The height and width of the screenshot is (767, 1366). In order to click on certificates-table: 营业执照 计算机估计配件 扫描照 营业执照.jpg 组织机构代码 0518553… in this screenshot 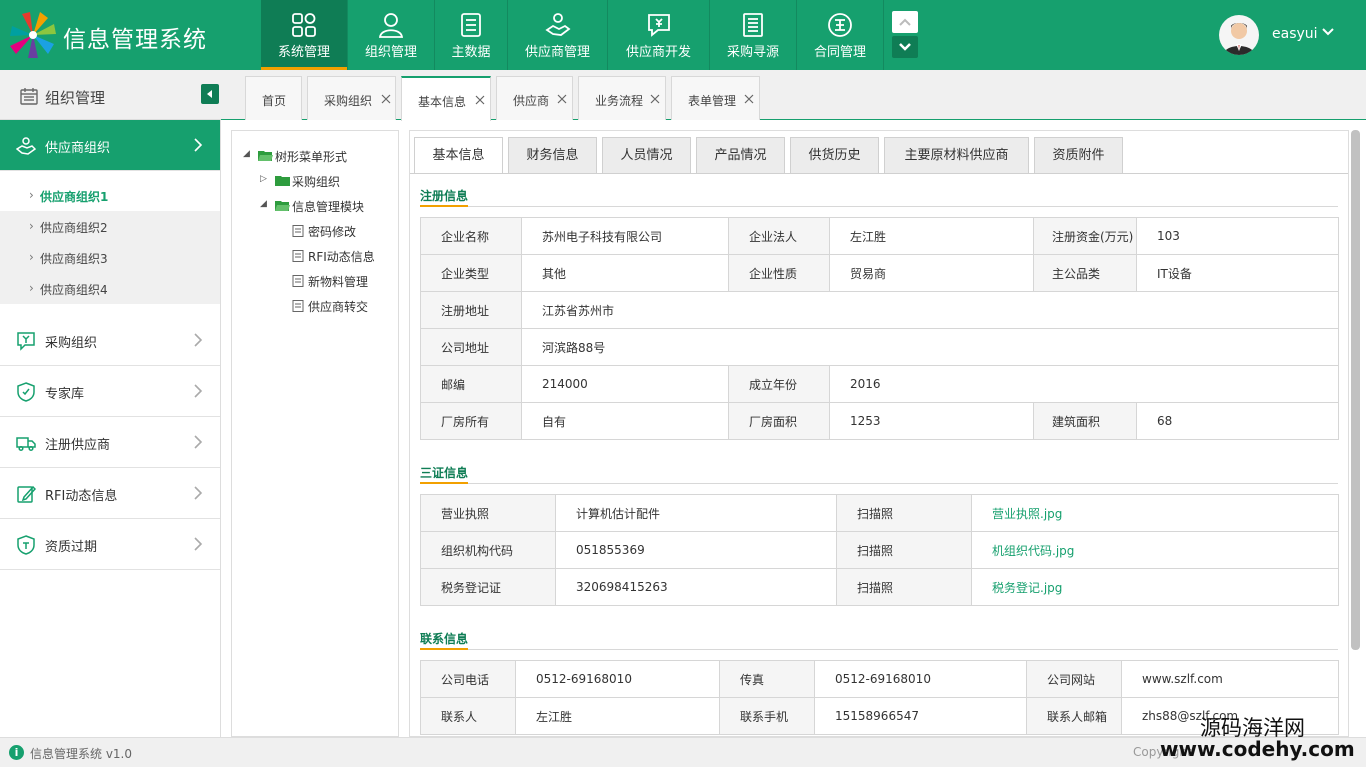, I will do `click(879, 550)`.